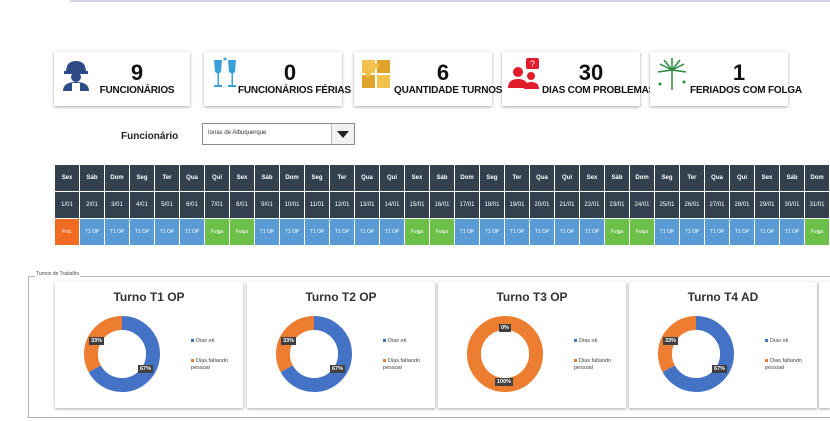  What do you see at coordinates (723, 297) in the screenshot?
I see `turno-title: Turno T4 AD` at bounding box center [723, 297].